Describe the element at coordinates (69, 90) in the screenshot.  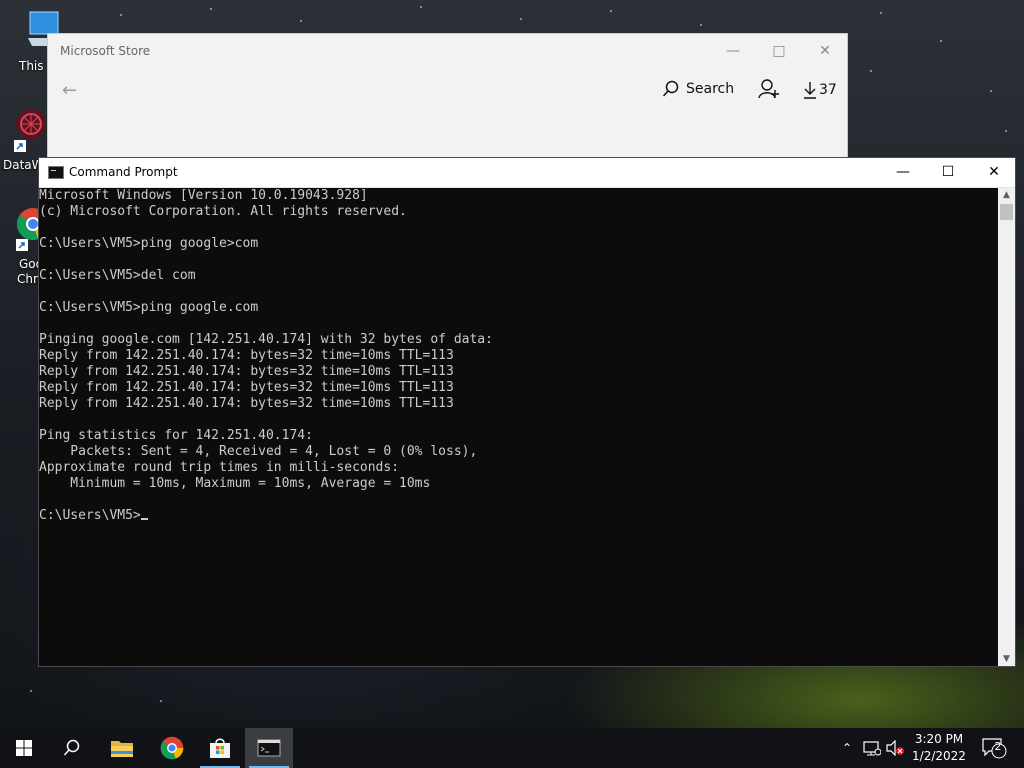
I see `back-arrow-icon: ←` at that location.